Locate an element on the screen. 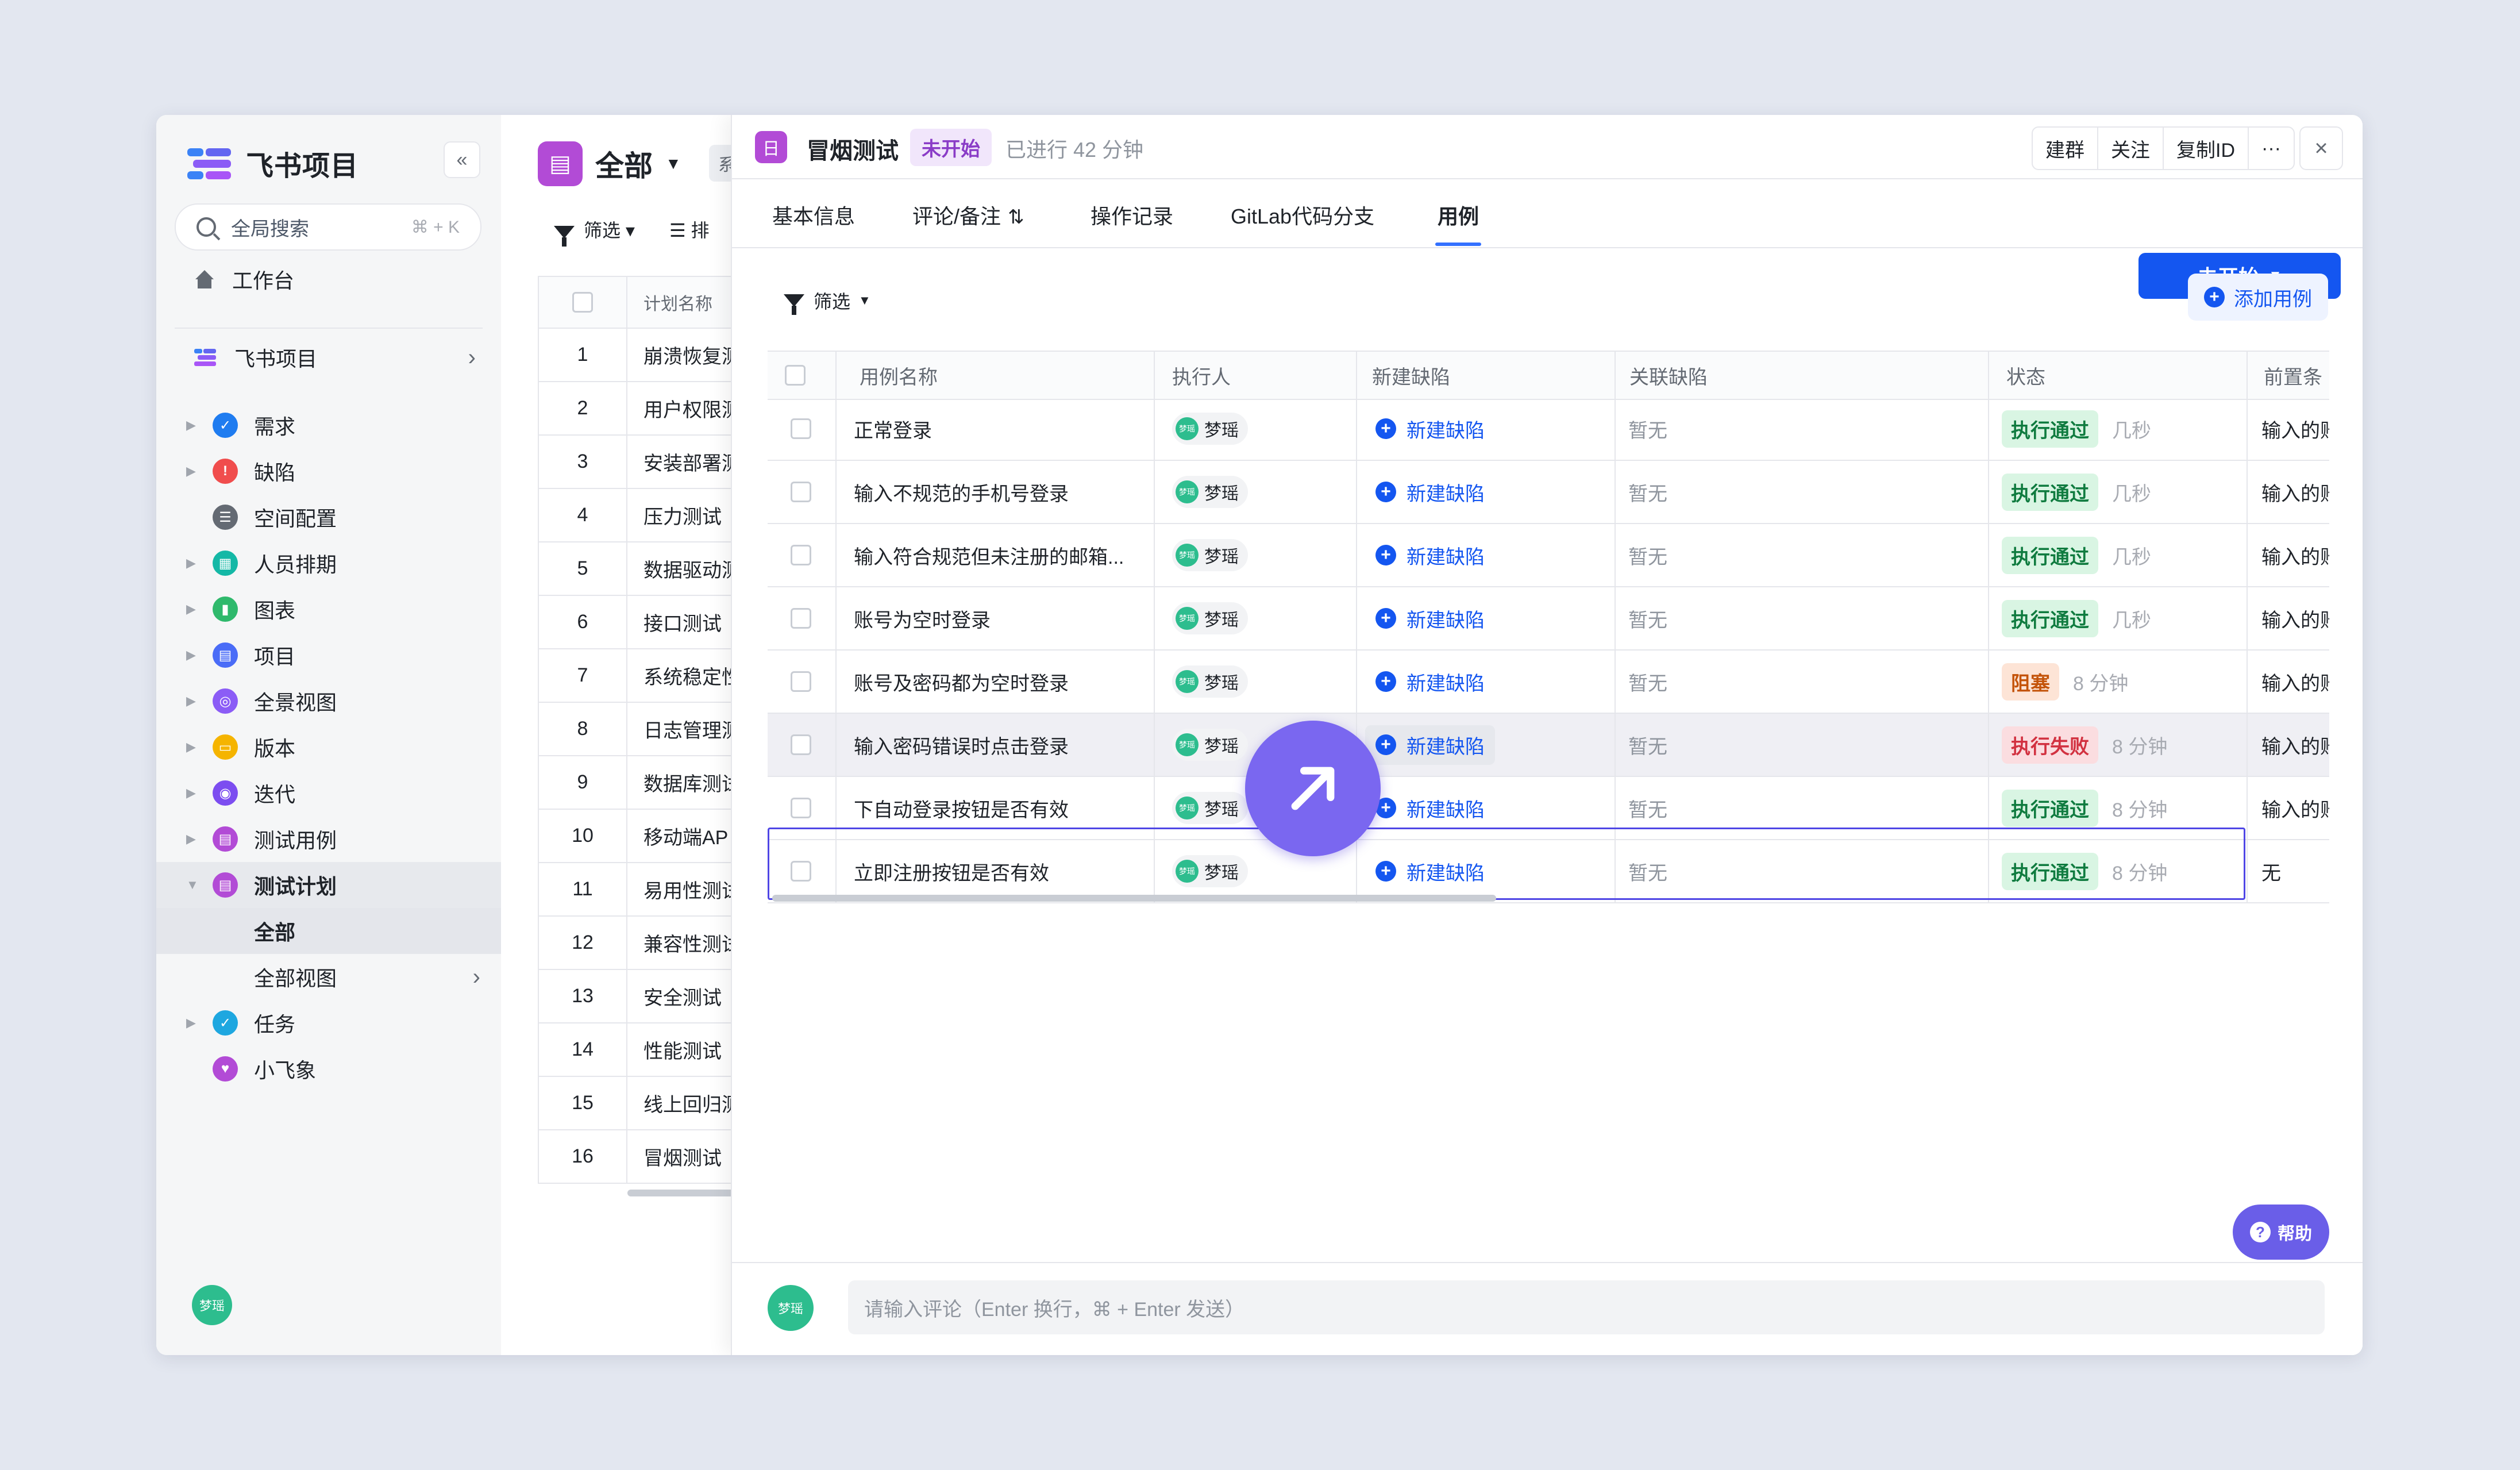 The width and height of the screenshot is (2520, 1470). table-row: 账号及密码都为空时登录 梦瑶梦瑶 + 新建缺陷 暂无 阻塞 8 分钟 输入的账 is located at coordinates (1548, 682).